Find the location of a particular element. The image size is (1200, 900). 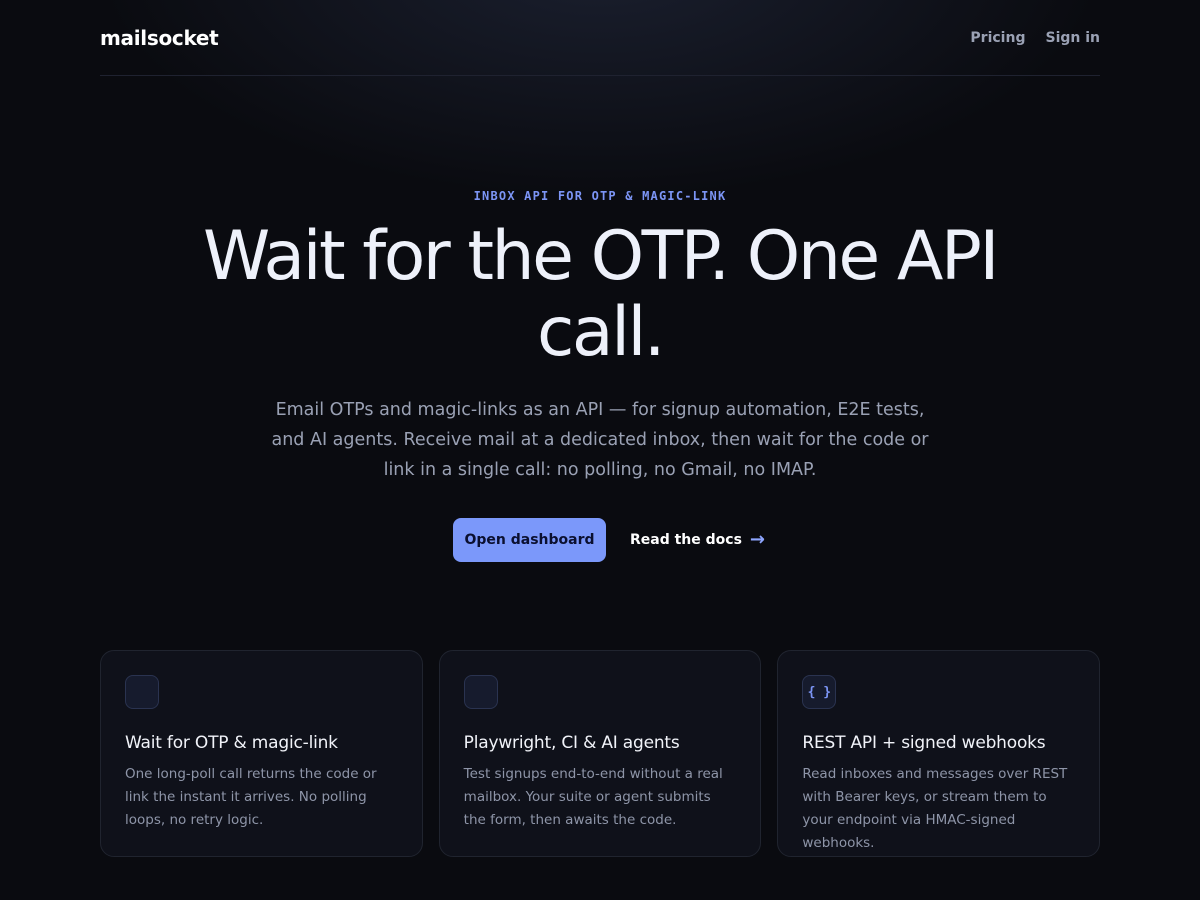

nav-link-sign-in: Sign in is located at coordinates (1072, 38).